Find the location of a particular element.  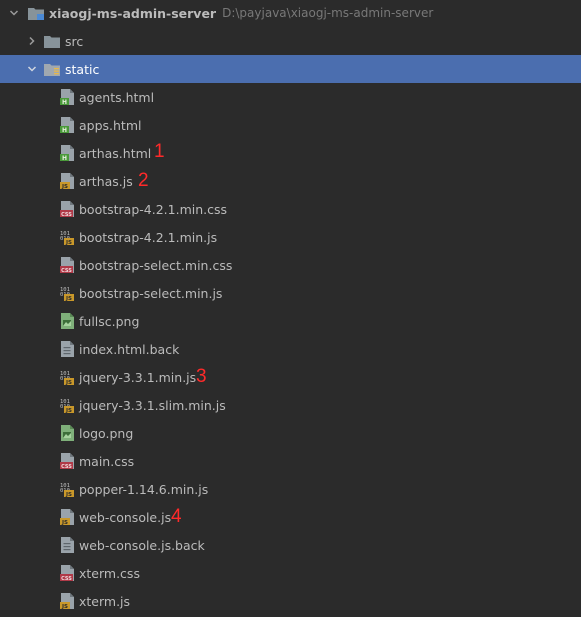

tree-row-file: JS web-console.js is located at coordinates (290, 517).